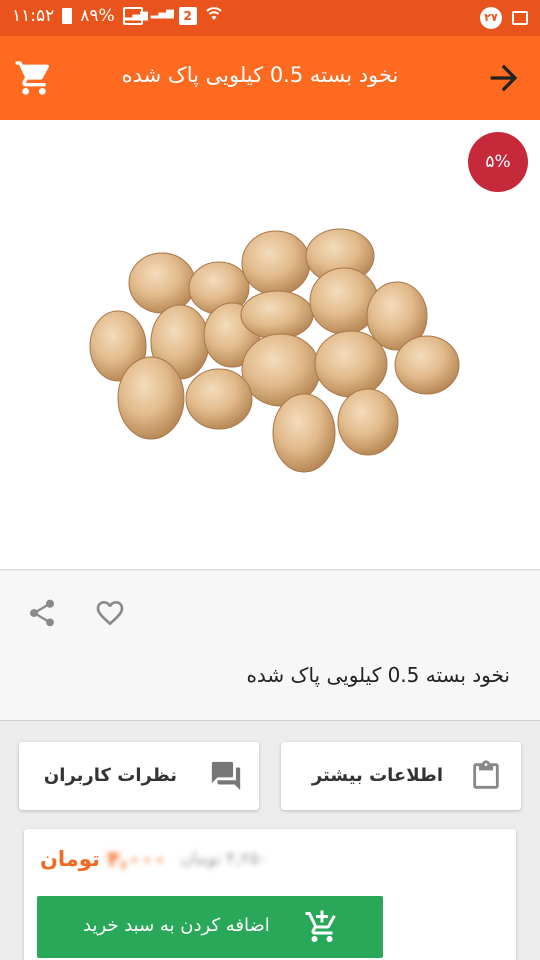 The height and width of the screenshot is (960, 540). Describe the element at coordinates (520, 18) in the screenshot. I see `image-notification-icon` at that location.